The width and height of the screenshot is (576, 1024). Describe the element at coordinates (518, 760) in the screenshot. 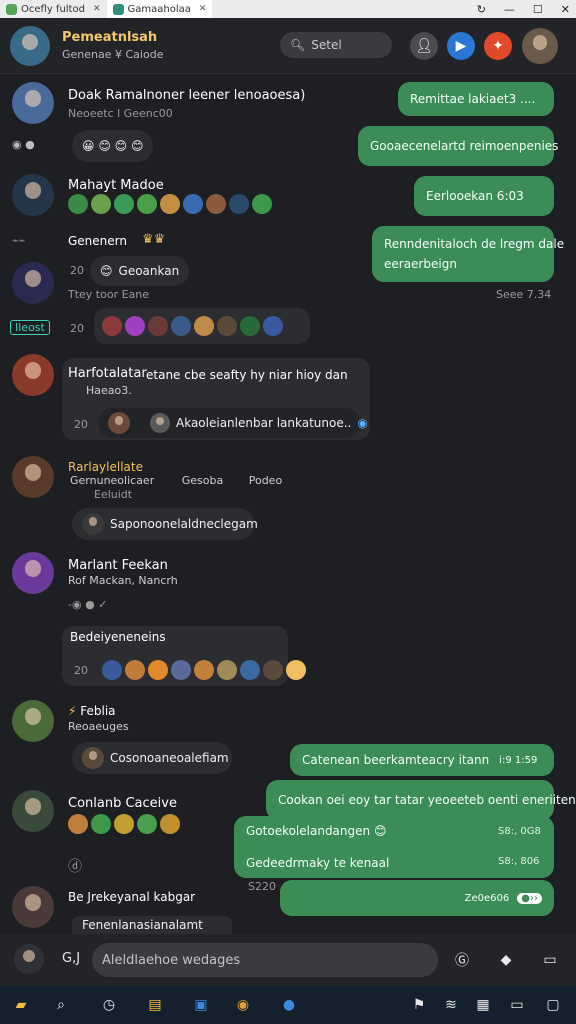

I see `timestamp: i:9 1:59` at that location.